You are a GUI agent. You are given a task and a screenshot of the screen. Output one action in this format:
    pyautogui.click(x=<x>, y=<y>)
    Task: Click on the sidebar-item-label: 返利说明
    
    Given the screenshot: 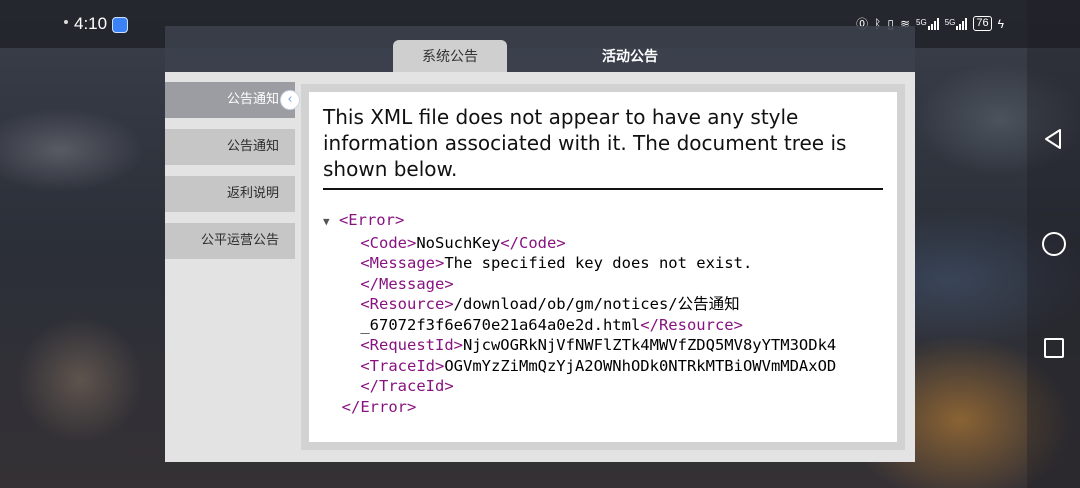 What is the action you would take?
    pyautogui.click(x=252, y=193)
    